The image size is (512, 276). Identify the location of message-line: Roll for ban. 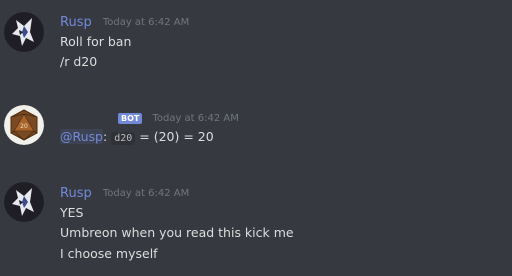
(96, 41).